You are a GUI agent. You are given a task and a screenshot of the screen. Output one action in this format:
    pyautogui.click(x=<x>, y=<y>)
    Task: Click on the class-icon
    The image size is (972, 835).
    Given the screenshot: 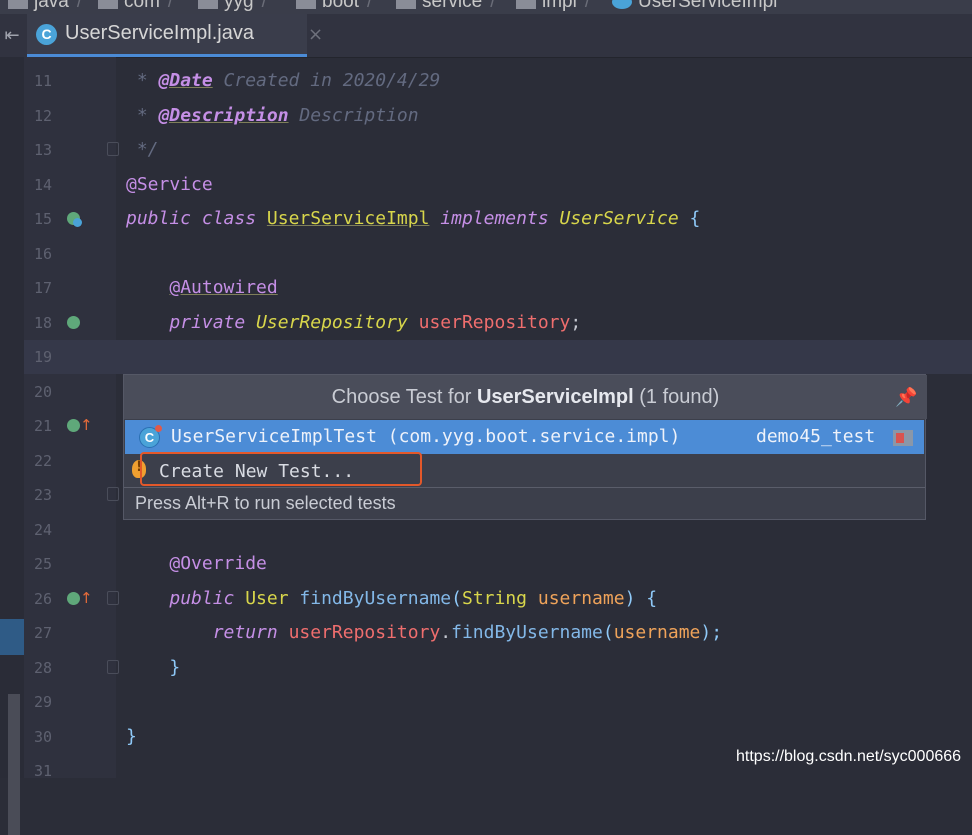 What is the action you would take?
    pyautogui.click(x=622, y=4)
    